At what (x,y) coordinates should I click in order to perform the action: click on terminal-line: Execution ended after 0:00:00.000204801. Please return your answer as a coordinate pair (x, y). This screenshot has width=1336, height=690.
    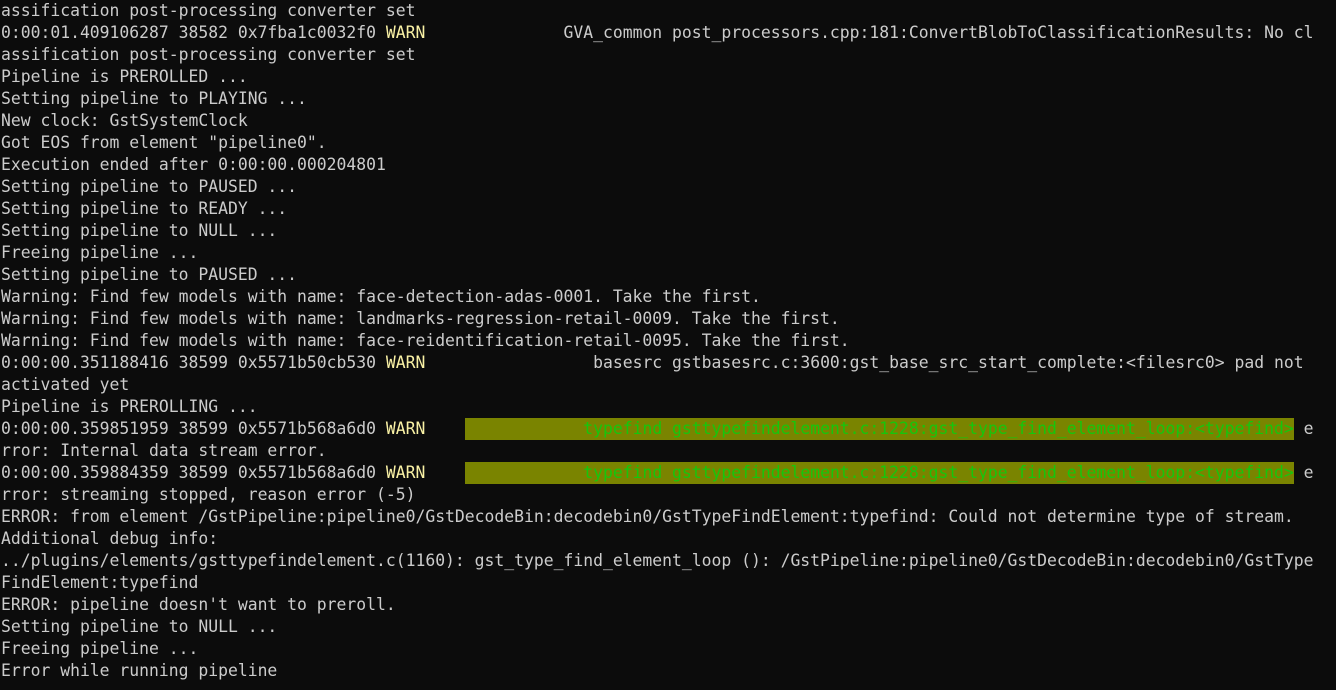
    Looking at the image, I should click on (668, 165).